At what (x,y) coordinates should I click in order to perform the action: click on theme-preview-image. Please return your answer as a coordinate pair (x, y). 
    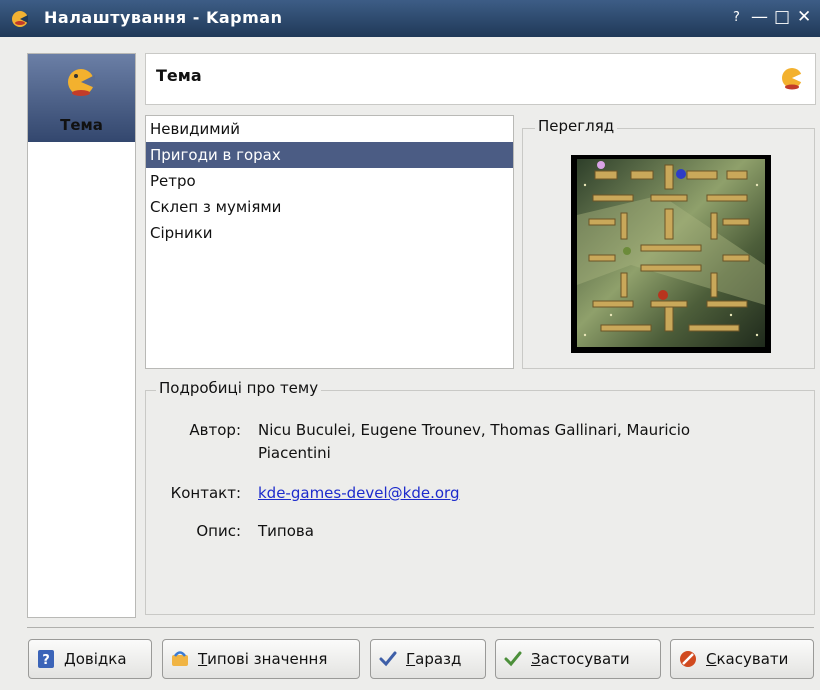
    Looking at the image, I should click on (671, 254).